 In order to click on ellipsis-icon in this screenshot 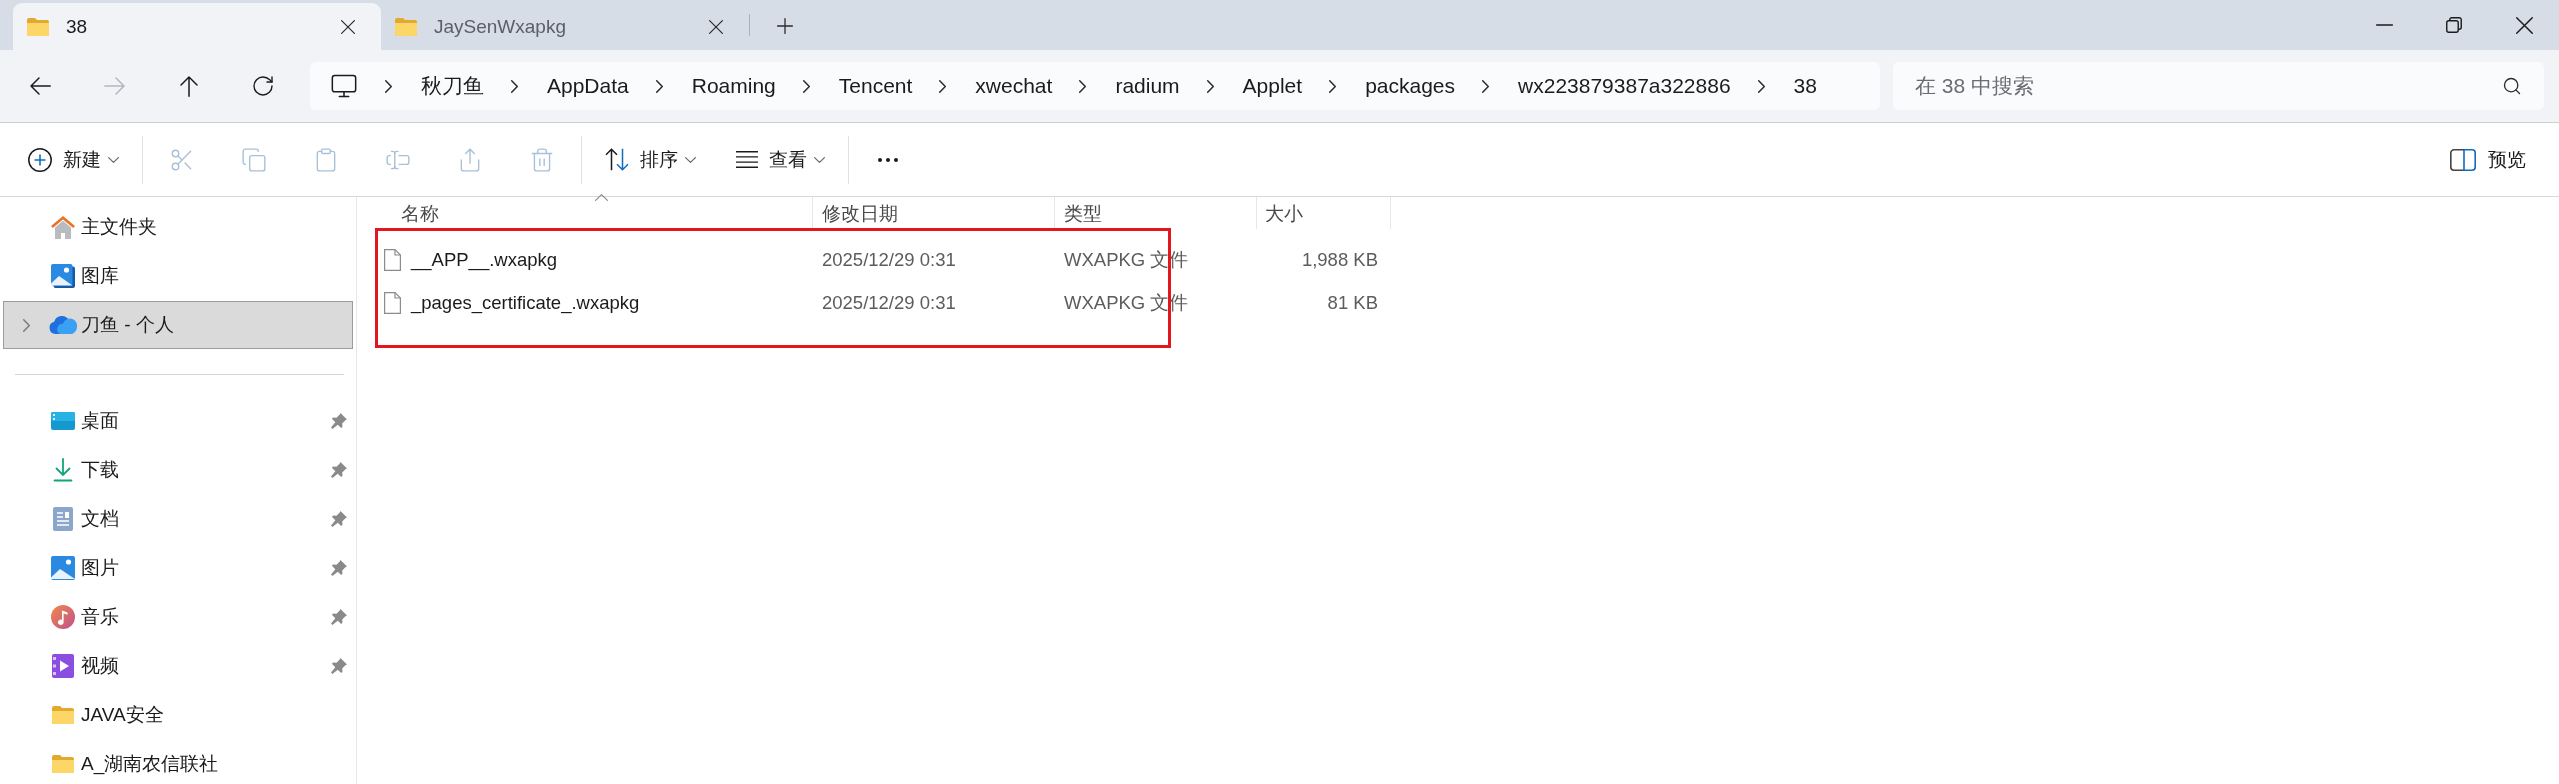, I will do `click(888, 159)`.